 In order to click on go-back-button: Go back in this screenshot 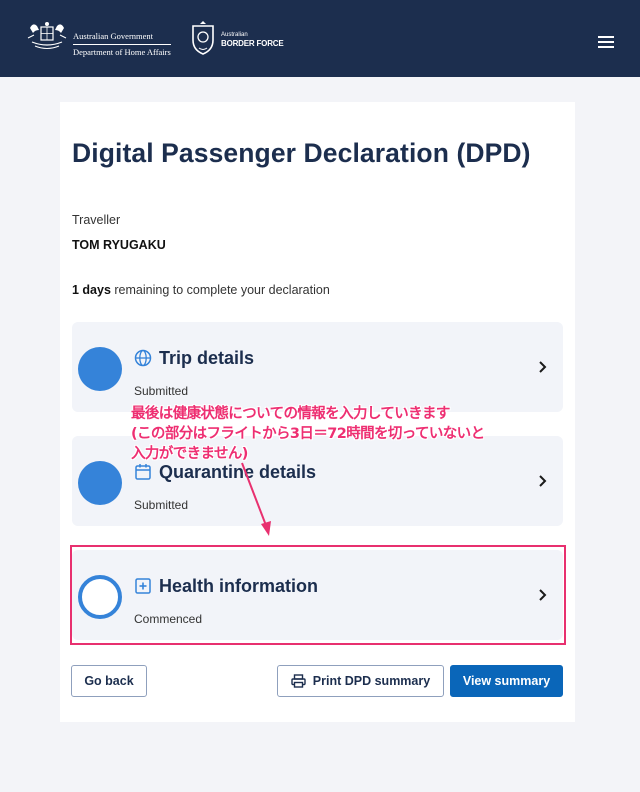, I will do `click(109, 681)`.